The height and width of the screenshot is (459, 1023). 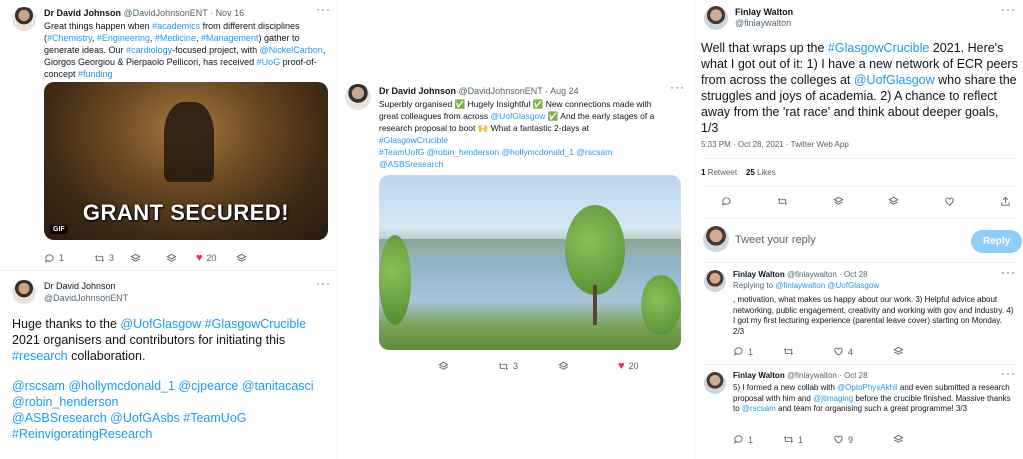 I want to click on mention-link: @NickelCarbon, so click(x=291, y=50).